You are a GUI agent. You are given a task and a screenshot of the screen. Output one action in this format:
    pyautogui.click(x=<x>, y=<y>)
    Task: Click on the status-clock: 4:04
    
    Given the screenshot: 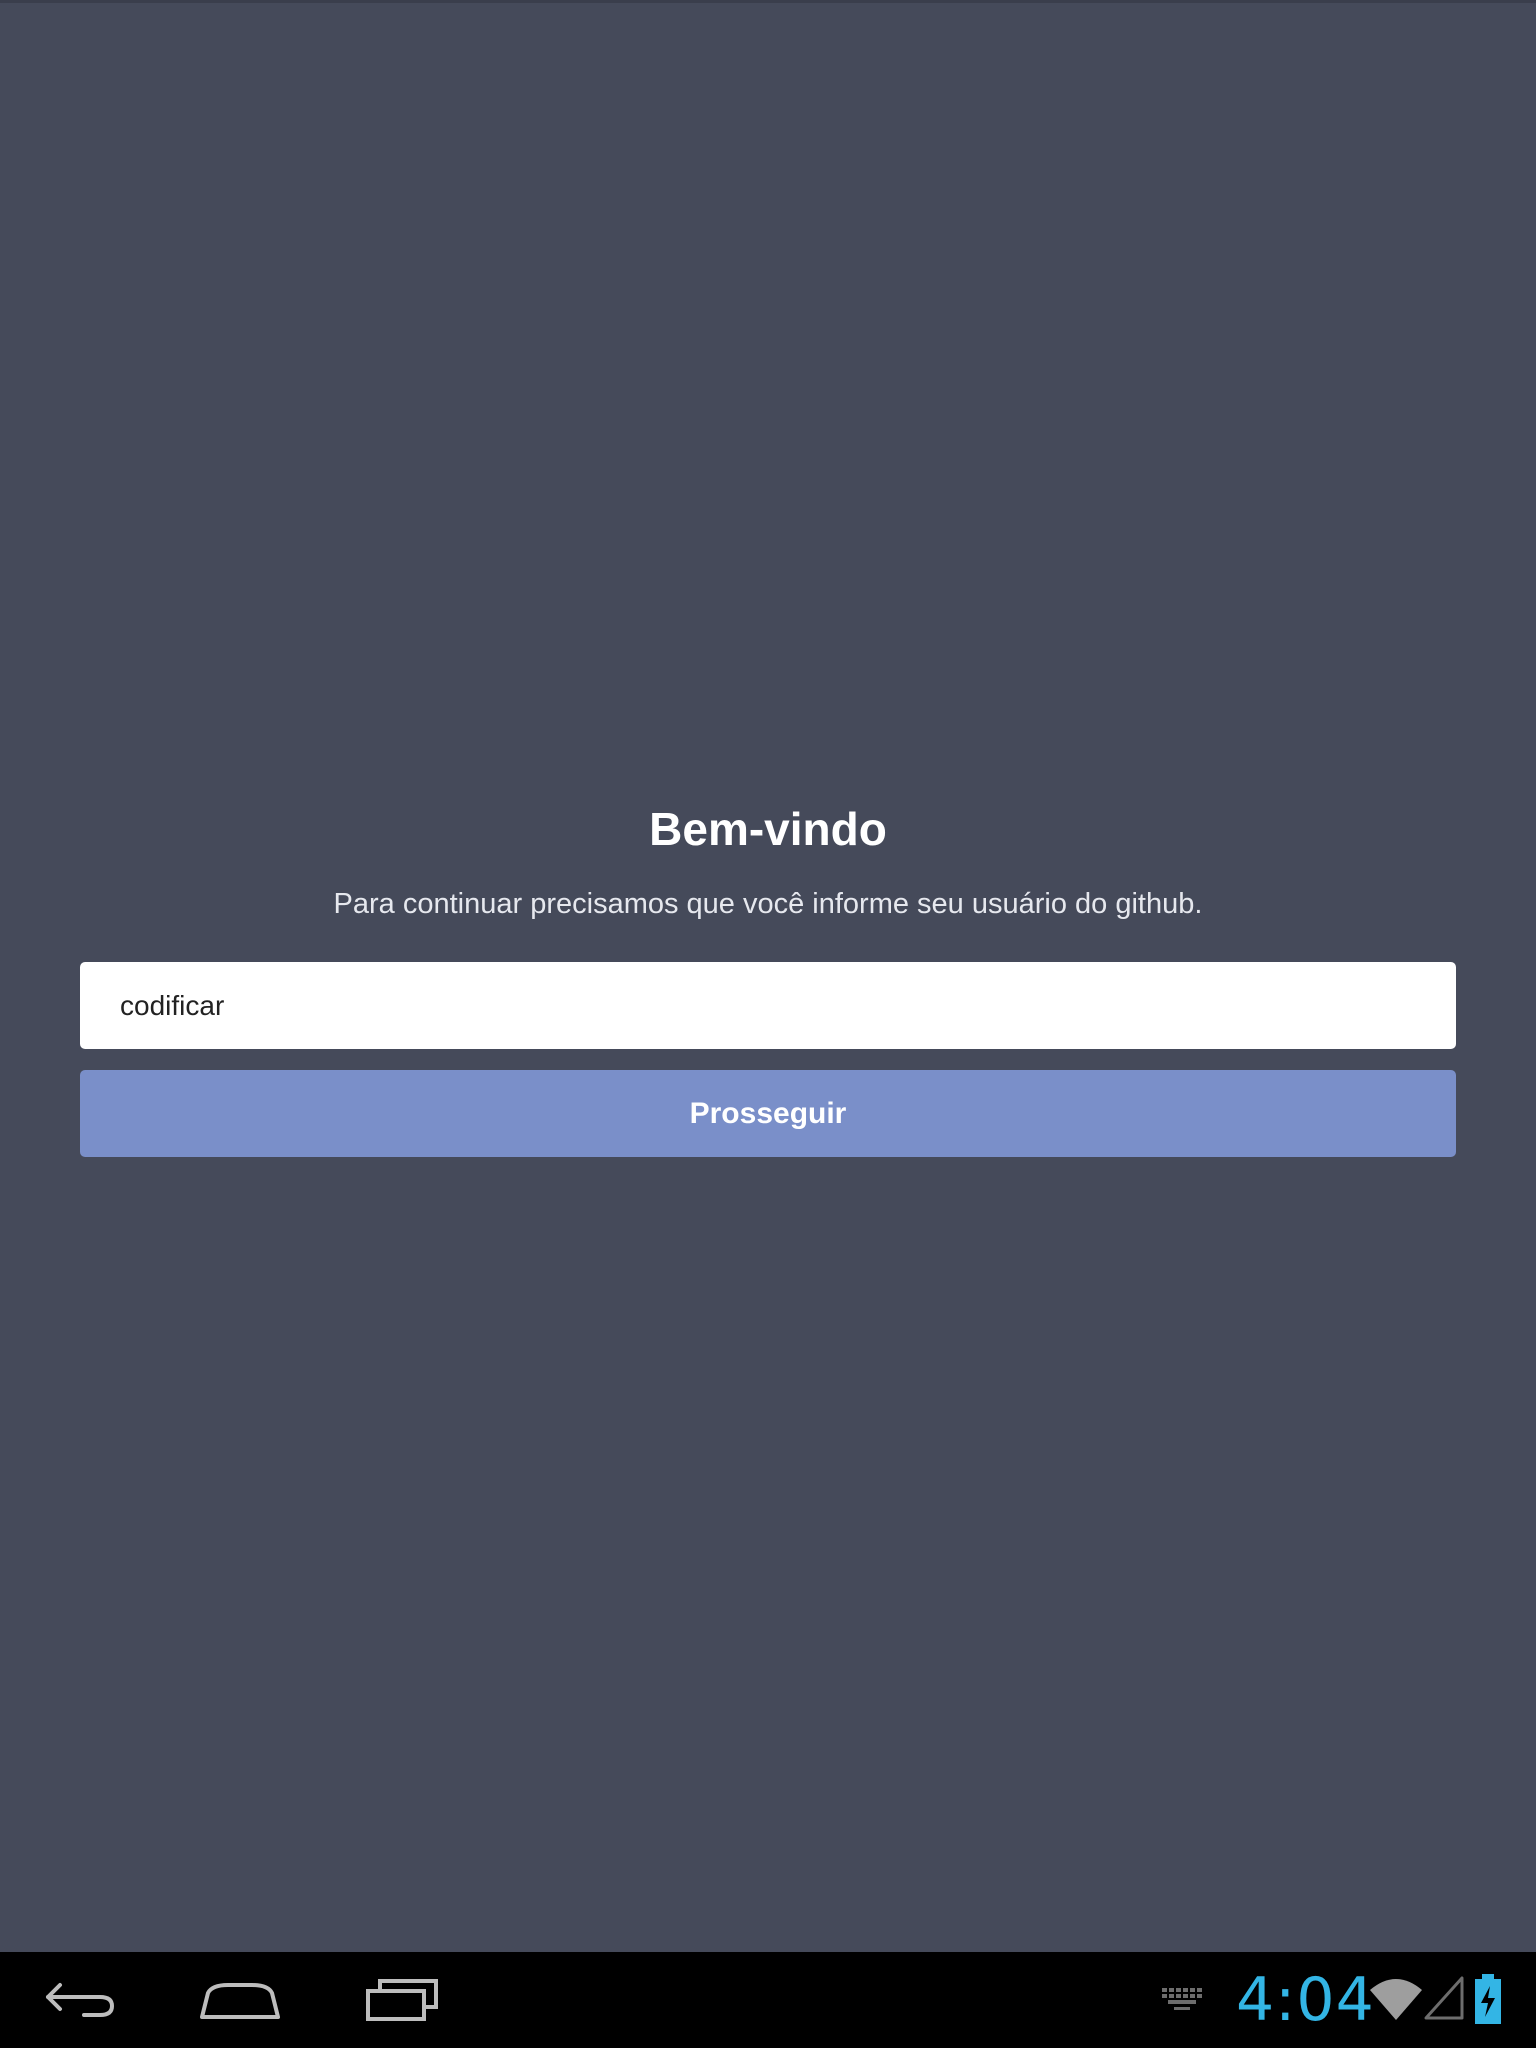 What is the action you would take?
    pyautogui.click(x=1305, y=2000)
    